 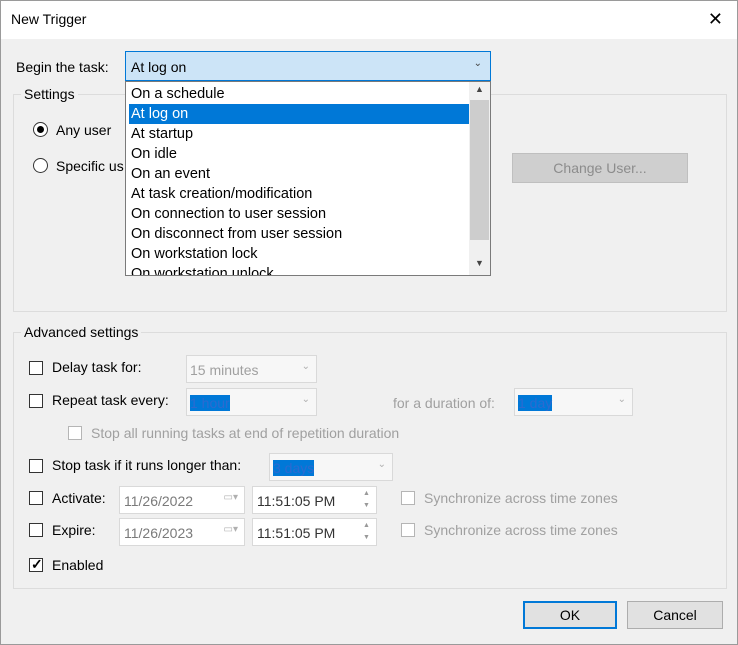 I want to click on advanced-settings-title: Advanced settings, so click(x=81, y=332).